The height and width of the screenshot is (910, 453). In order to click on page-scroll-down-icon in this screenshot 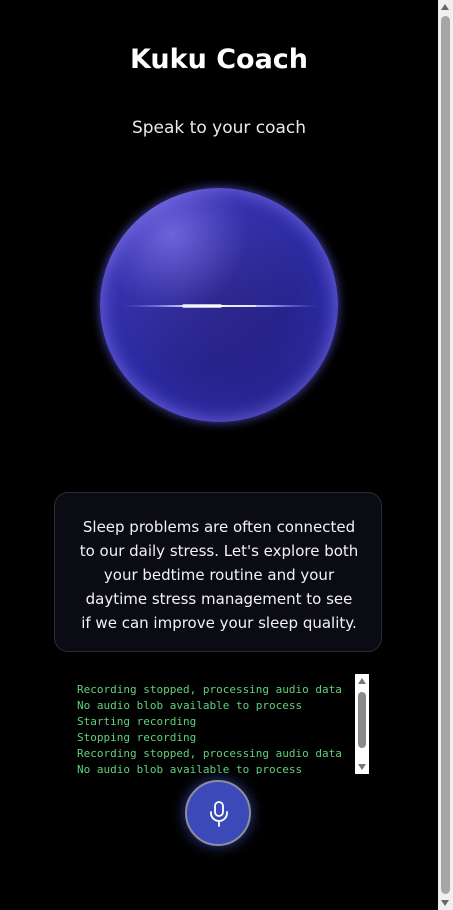, I will do `click(445, 903)`.